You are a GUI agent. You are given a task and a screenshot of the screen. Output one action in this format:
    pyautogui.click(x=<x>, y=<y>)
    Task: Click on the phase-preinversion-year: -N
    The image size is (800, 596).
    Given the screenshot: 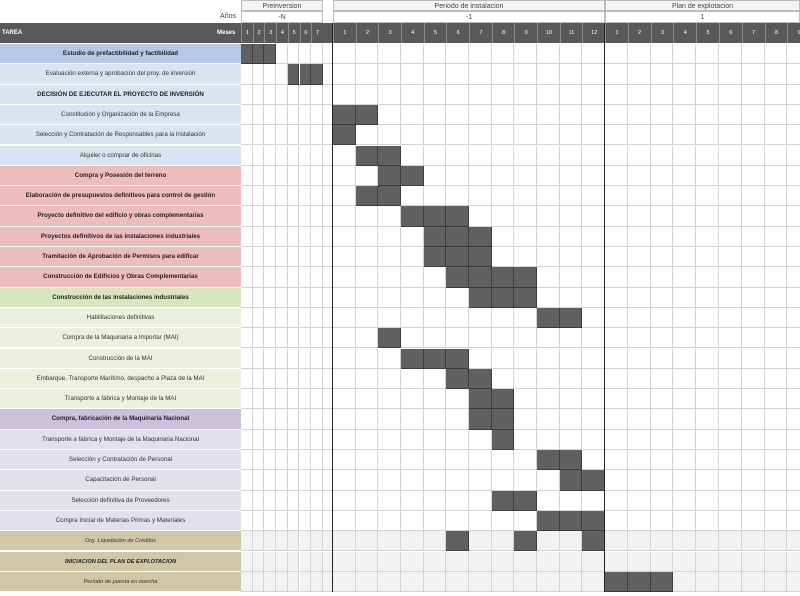 What is the action you would take?
    pyautogui.click(x=282, y=17)
    